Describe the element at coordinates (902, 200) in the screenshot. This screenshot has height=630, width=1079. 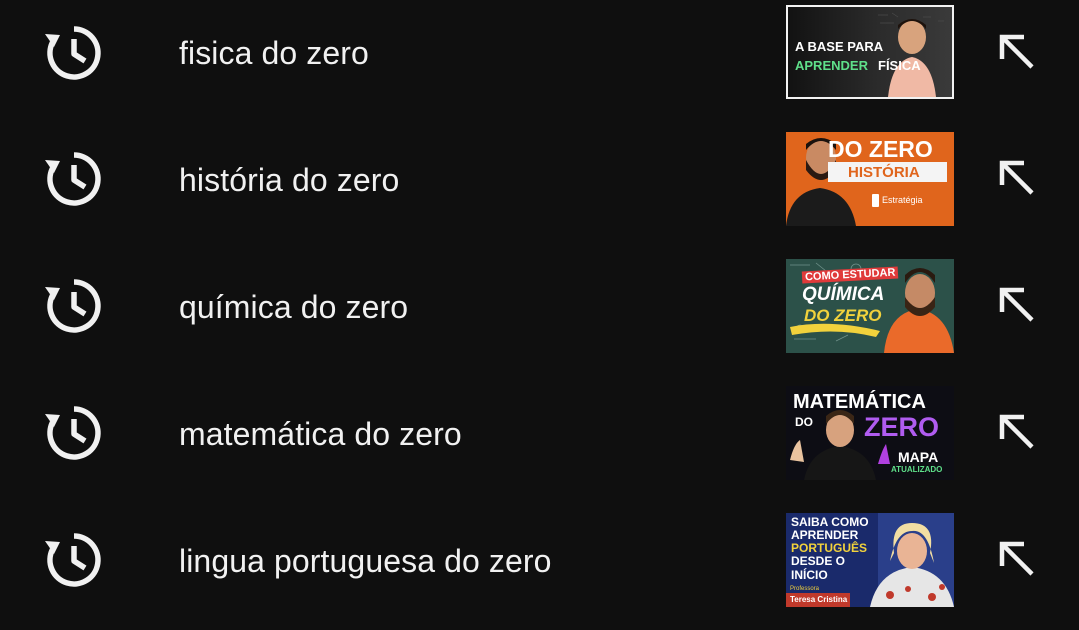
I see `thumbnail-text: Estratégia` at that location.